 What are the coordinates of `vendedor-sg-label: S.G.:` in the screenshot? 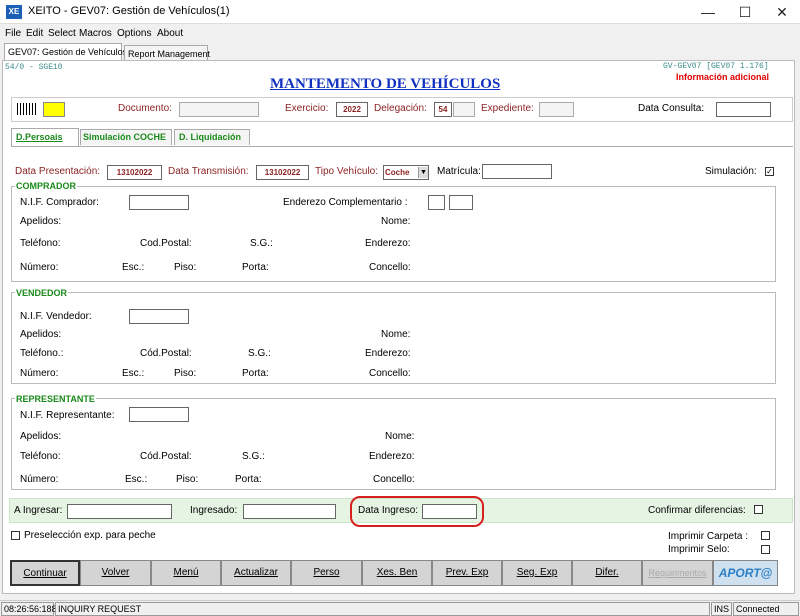 It's located at (259, 353).